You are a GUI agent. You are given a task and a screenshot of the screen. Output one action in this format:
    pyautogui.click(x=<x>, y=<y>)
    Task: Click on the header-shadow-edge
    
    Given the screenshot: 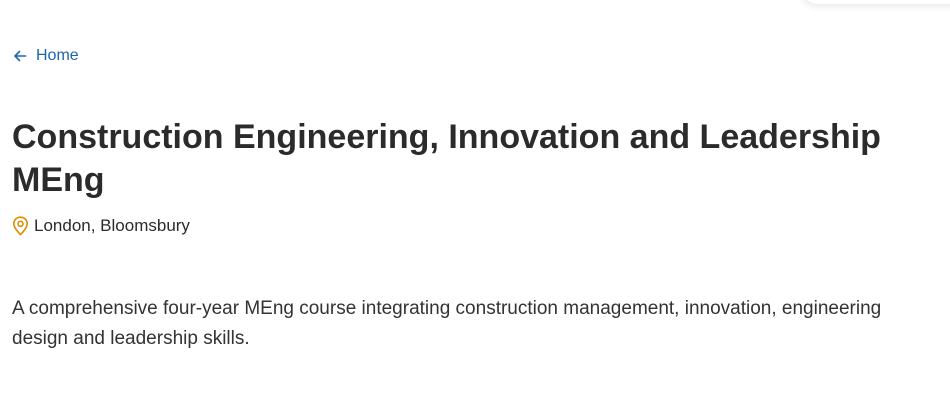 What is the action you would take?
    pyautogui.click(x=875, y=2)
    